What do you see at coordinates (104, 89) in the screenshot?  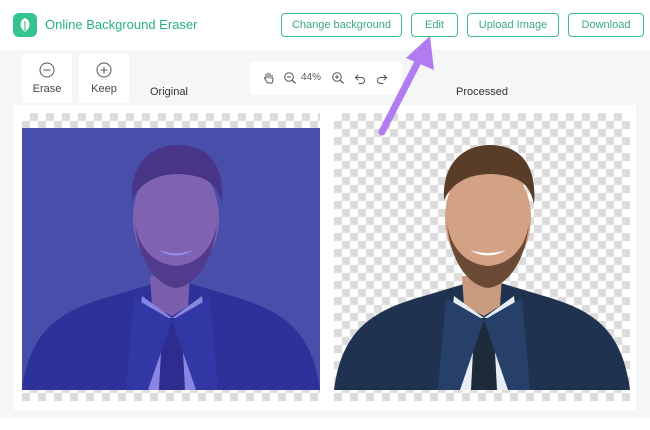 I see `keep-label: Keep` at bounding box center [104, 89].